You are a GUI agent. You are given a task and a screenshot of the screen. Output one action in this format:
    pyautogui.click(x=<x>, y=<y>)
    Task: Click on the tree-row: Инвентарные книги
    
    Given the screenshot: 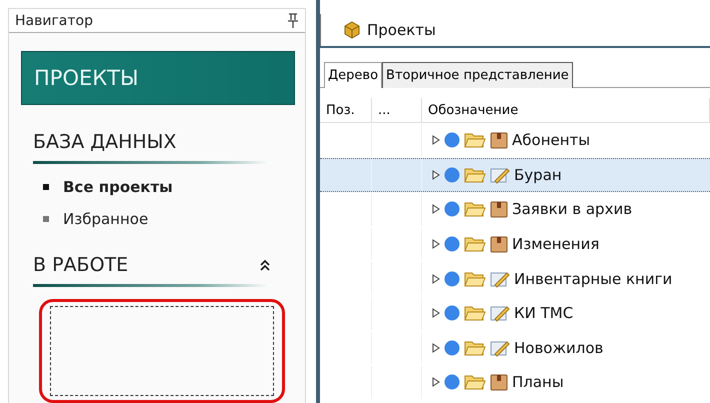 What is the action you would take?
    pyautogui.click(x=515, y=278)
    